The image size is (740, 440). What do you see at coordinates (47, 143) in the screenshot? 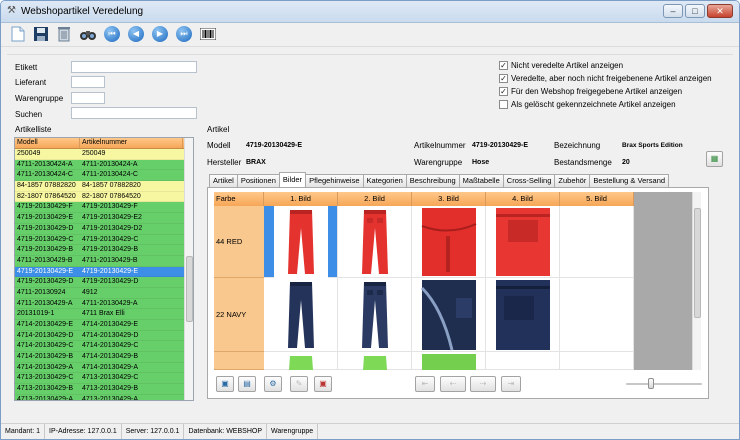
I see `column-header-modell: Modell` at bounding box center [47, 143].